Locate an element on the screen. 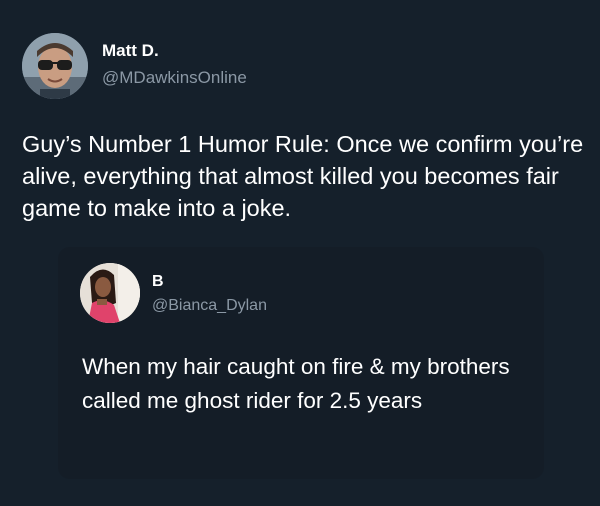 The width and height of the screenshot is (600, 506). quoted-avatar is located at coordinates (110, 293).